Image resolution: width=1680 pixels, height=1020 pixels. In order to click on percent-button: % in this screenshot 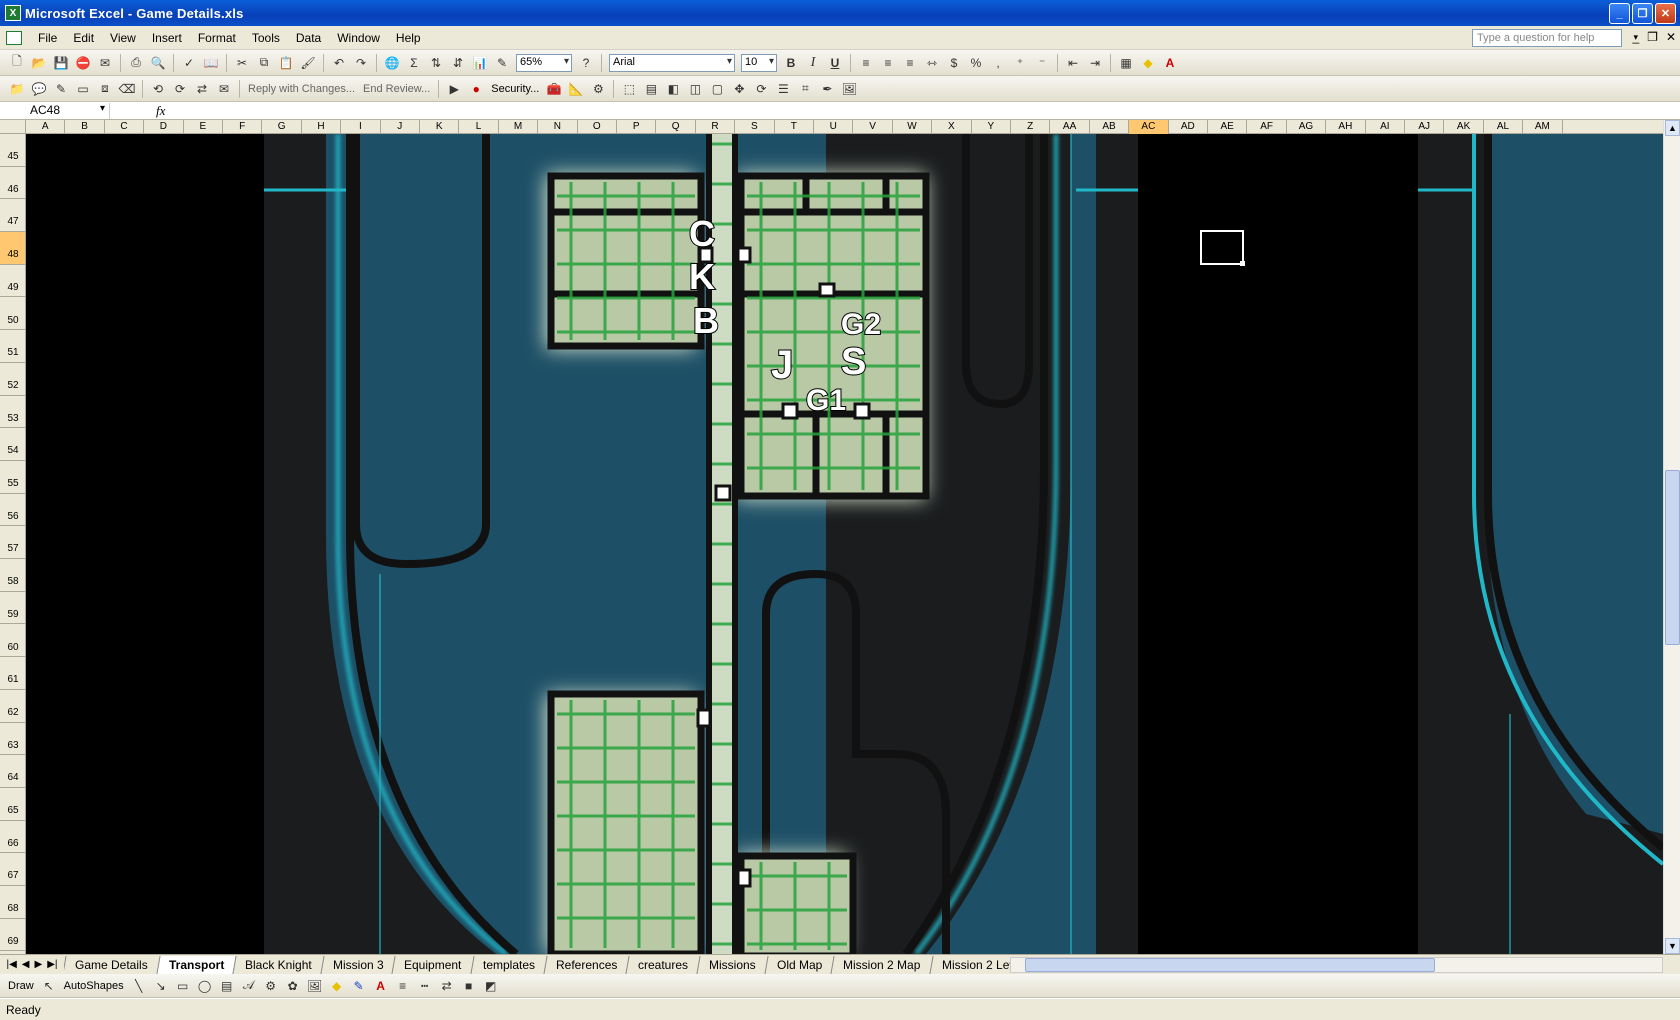, I will do `click(976, 63)`.